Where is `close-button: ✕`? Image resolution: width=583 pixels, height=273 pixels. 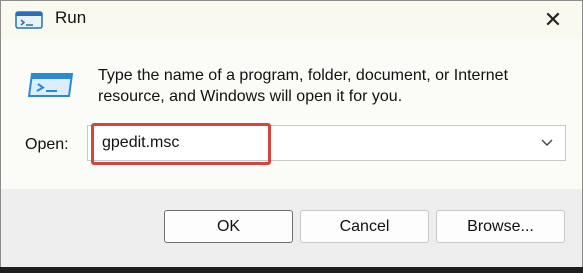 close-button: ✕ is located at coordinates (553, 20).